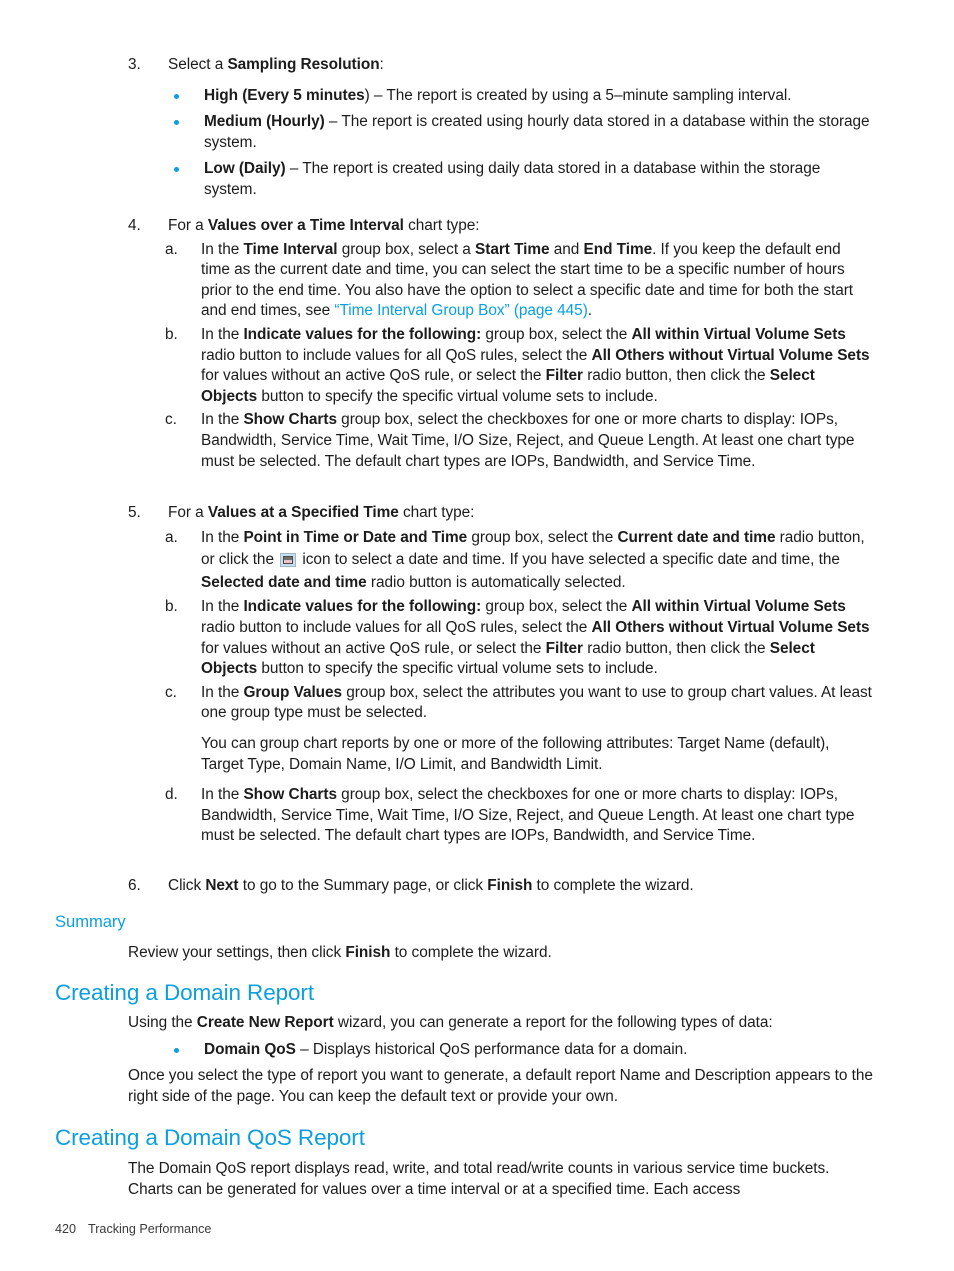  Describe the element at coordinates (293, 692) in the screenshot. I see `t: Group Values` at that location.